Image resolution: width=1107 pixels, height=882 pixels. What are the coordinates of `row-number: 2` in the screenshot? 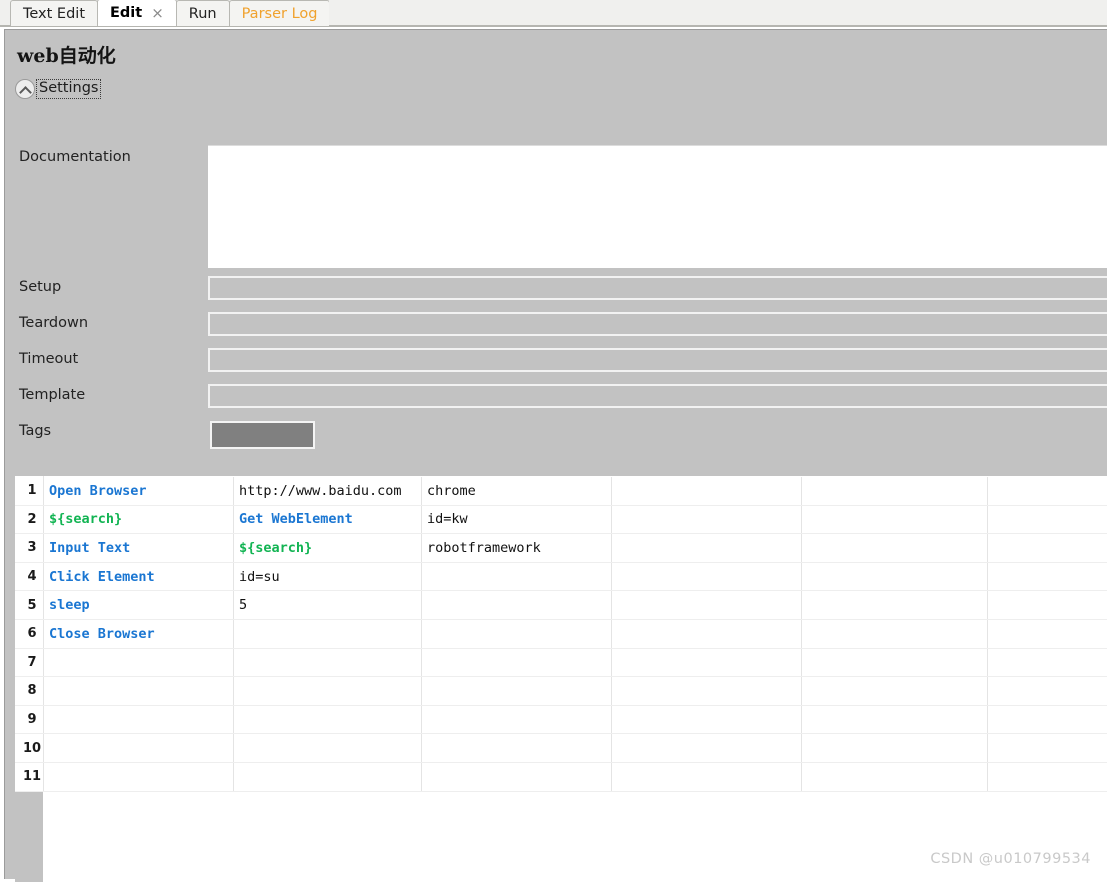 It's located at (30, 519).